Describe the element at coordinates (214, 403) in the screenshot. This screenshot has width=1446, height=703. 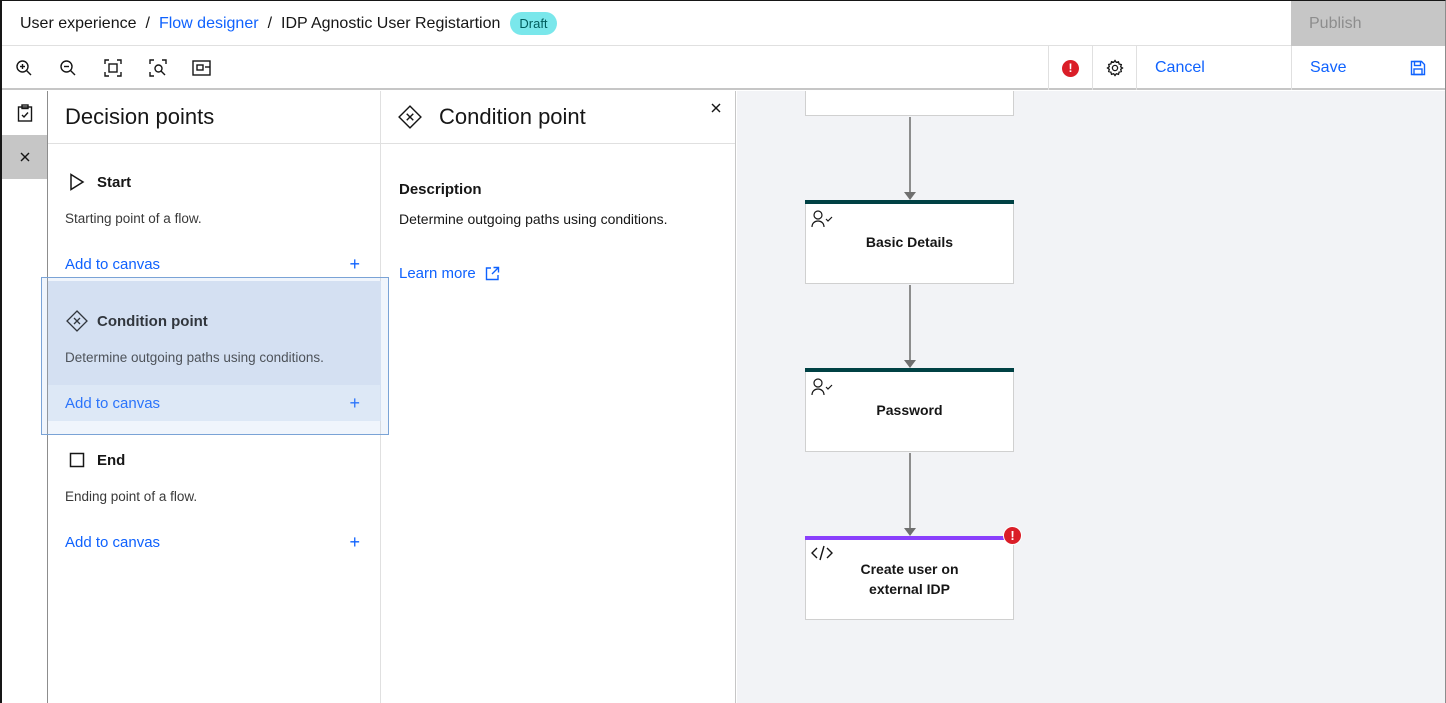
I see `add-condition-to-canvas-button: Add to canvas +` at that location.